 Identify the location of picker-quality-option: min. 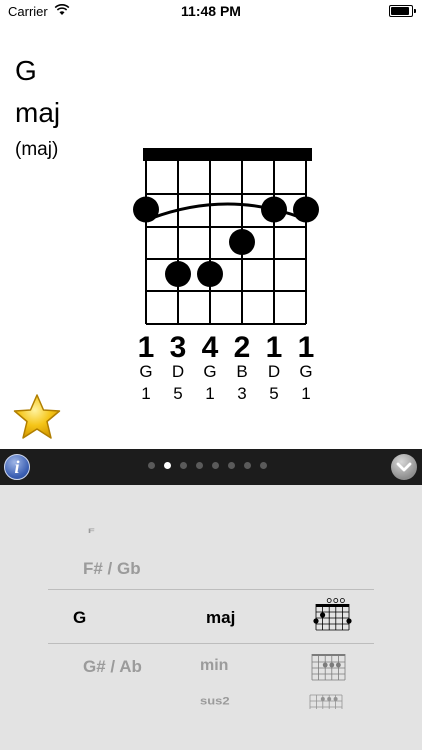
(214, 666).